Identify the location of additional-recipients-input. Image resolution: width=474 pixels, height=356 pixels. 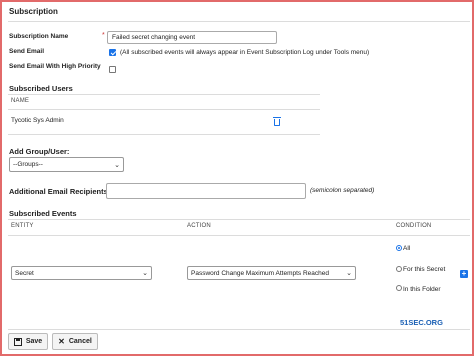
(206, 191).